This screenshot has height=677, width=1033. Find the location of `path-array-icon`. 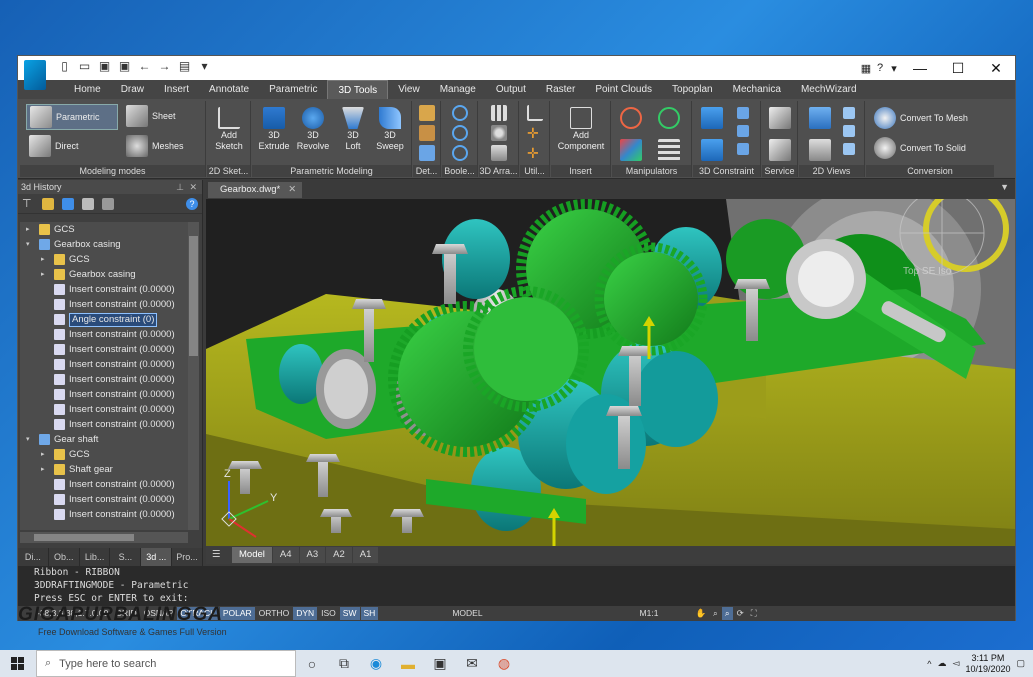

path-array-icon is located at coordinates (499, 153).